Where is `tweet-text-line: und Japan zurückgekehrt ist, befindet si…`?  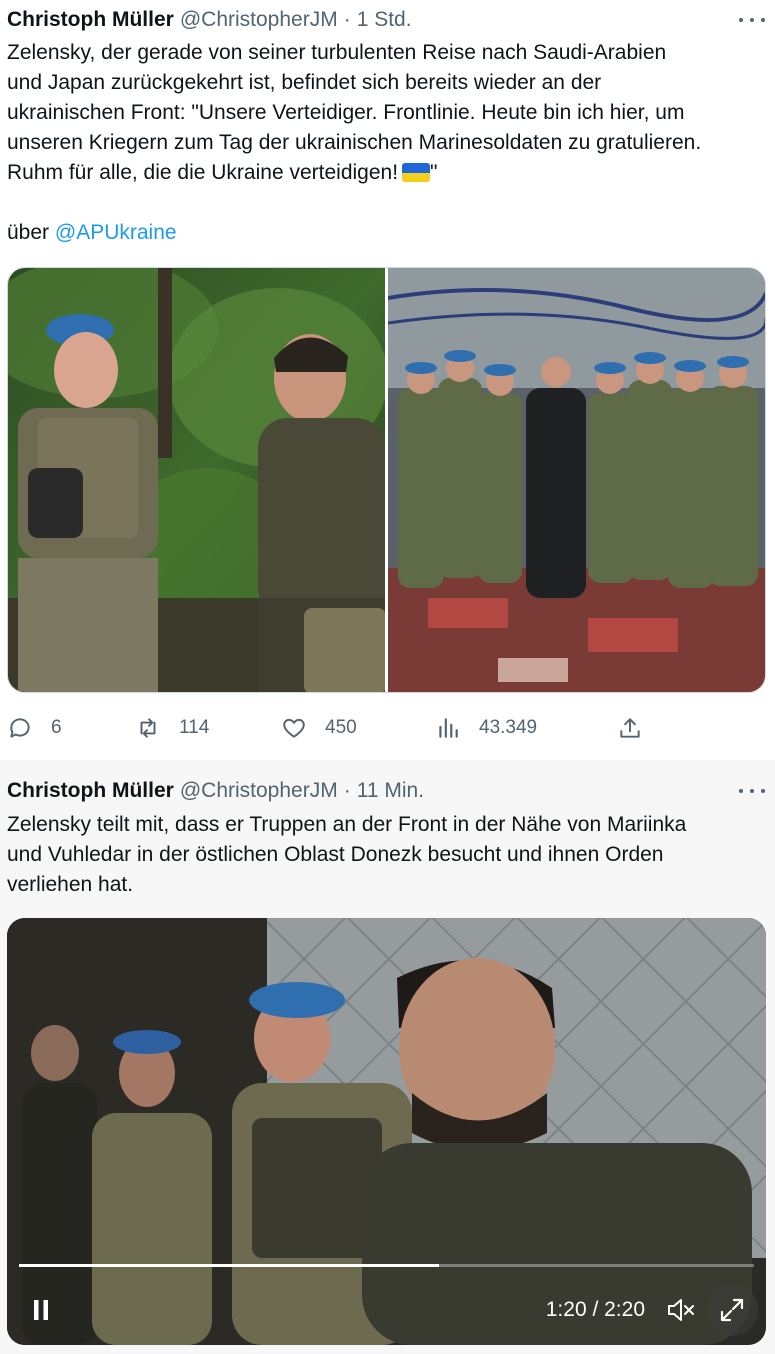
tweet-text-line: und Japan zurückgekehrt ist, befindet si… is located at coordinates (304, 82).